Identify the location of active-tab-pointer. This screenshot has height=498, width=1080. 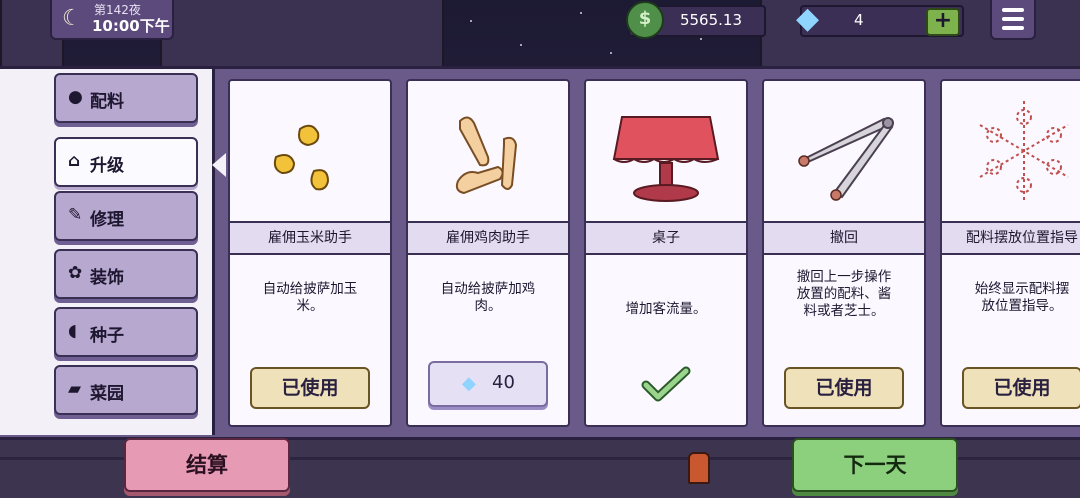
(219, 165).